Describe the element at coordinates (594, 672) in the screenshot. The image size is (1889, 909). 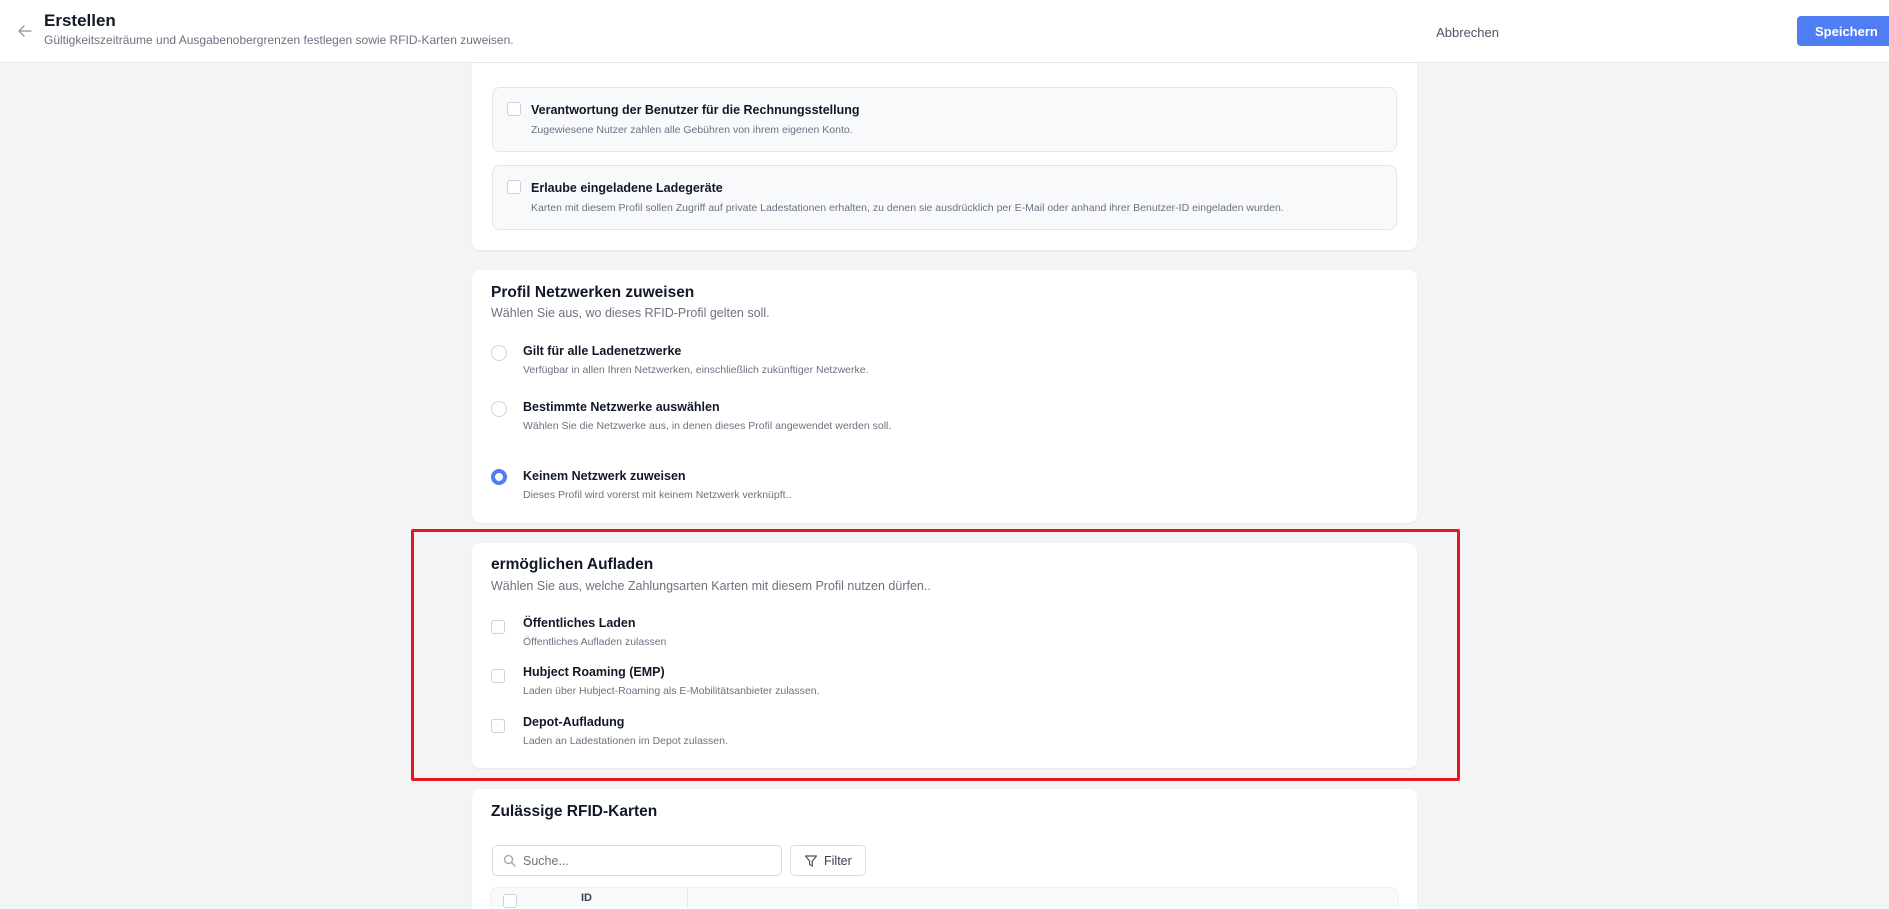
I see `checkbox-label: Hubject Roaming (EMP)` at that location.